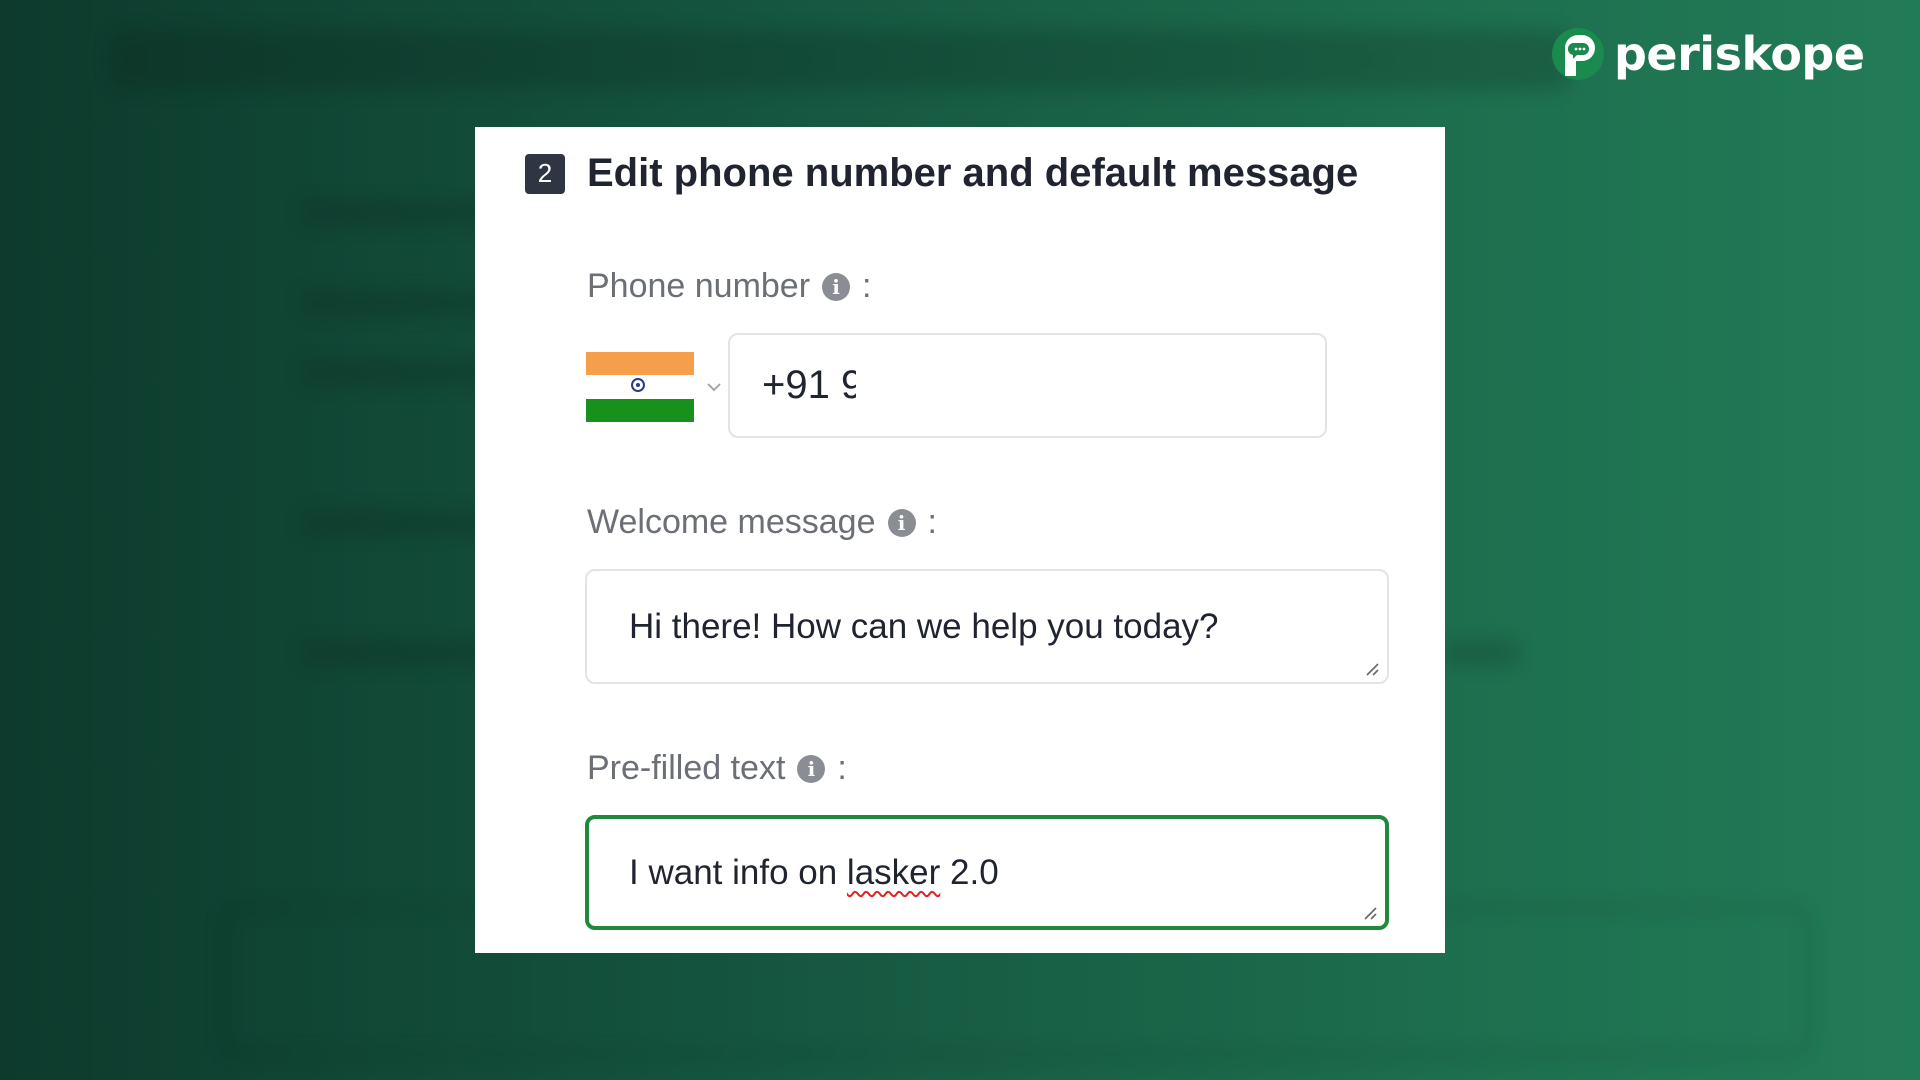 This screenshot has height=1080, width=1920. What do you see at coordinates (932, 522) in the screenshot?
I see `welcome-message-colon: :` at bounding box center [932, 522].